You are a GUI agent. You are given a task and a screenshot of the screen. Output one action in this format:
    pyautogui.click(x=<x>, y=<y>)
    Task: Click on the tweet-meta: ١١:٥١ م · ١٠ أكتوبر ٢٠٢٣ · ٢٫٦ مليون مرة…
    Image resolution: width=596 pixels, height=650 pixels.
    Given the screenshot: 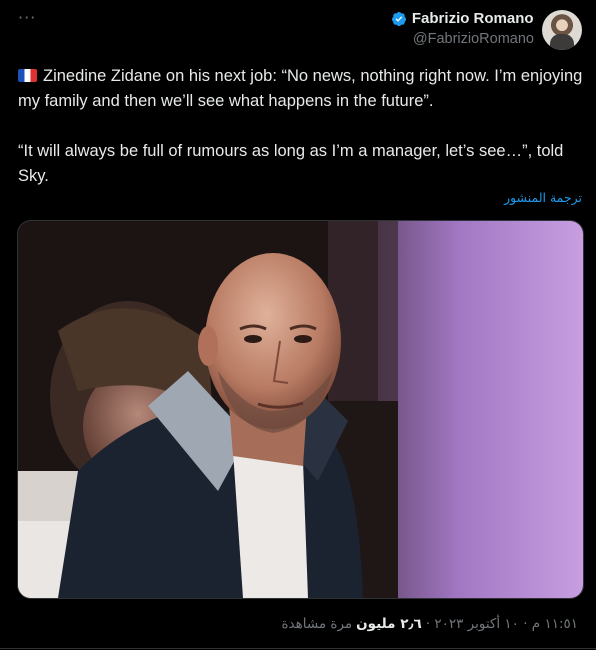 What is the action you would take?
    pyautogui.click(x=429, y=624)
    